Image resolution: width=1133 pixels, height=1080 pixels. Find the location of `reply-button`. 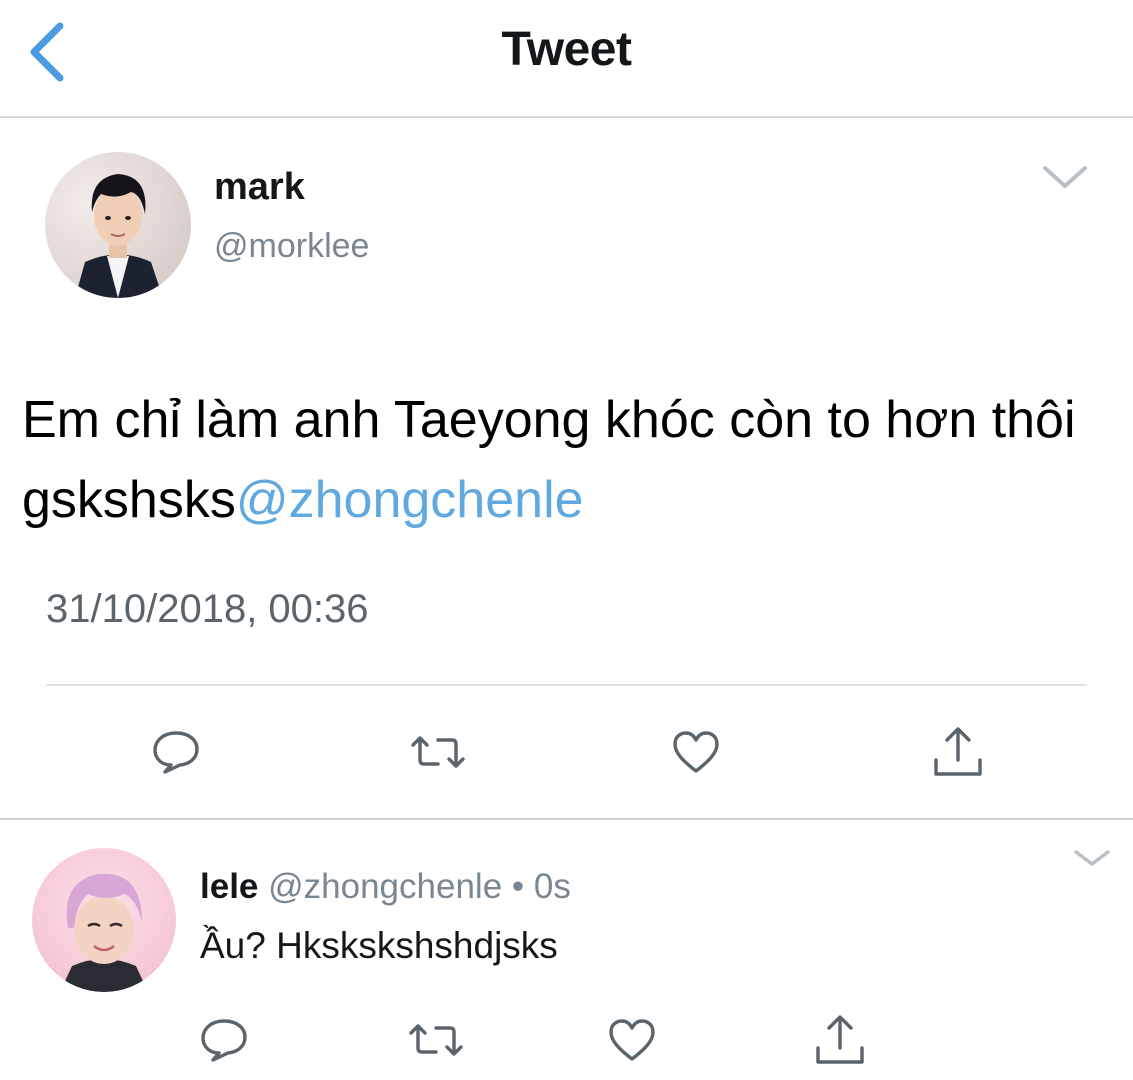

reply-button is located at coordinates (176, 752).